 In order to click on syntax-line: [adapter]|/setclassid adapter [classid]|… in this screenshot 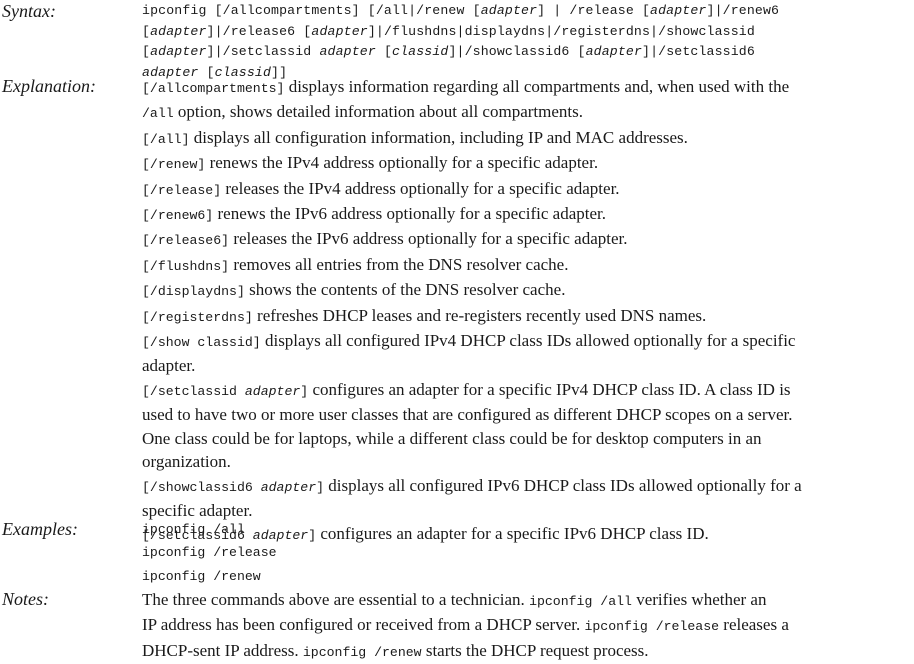, I will do `click(448, 51)`.